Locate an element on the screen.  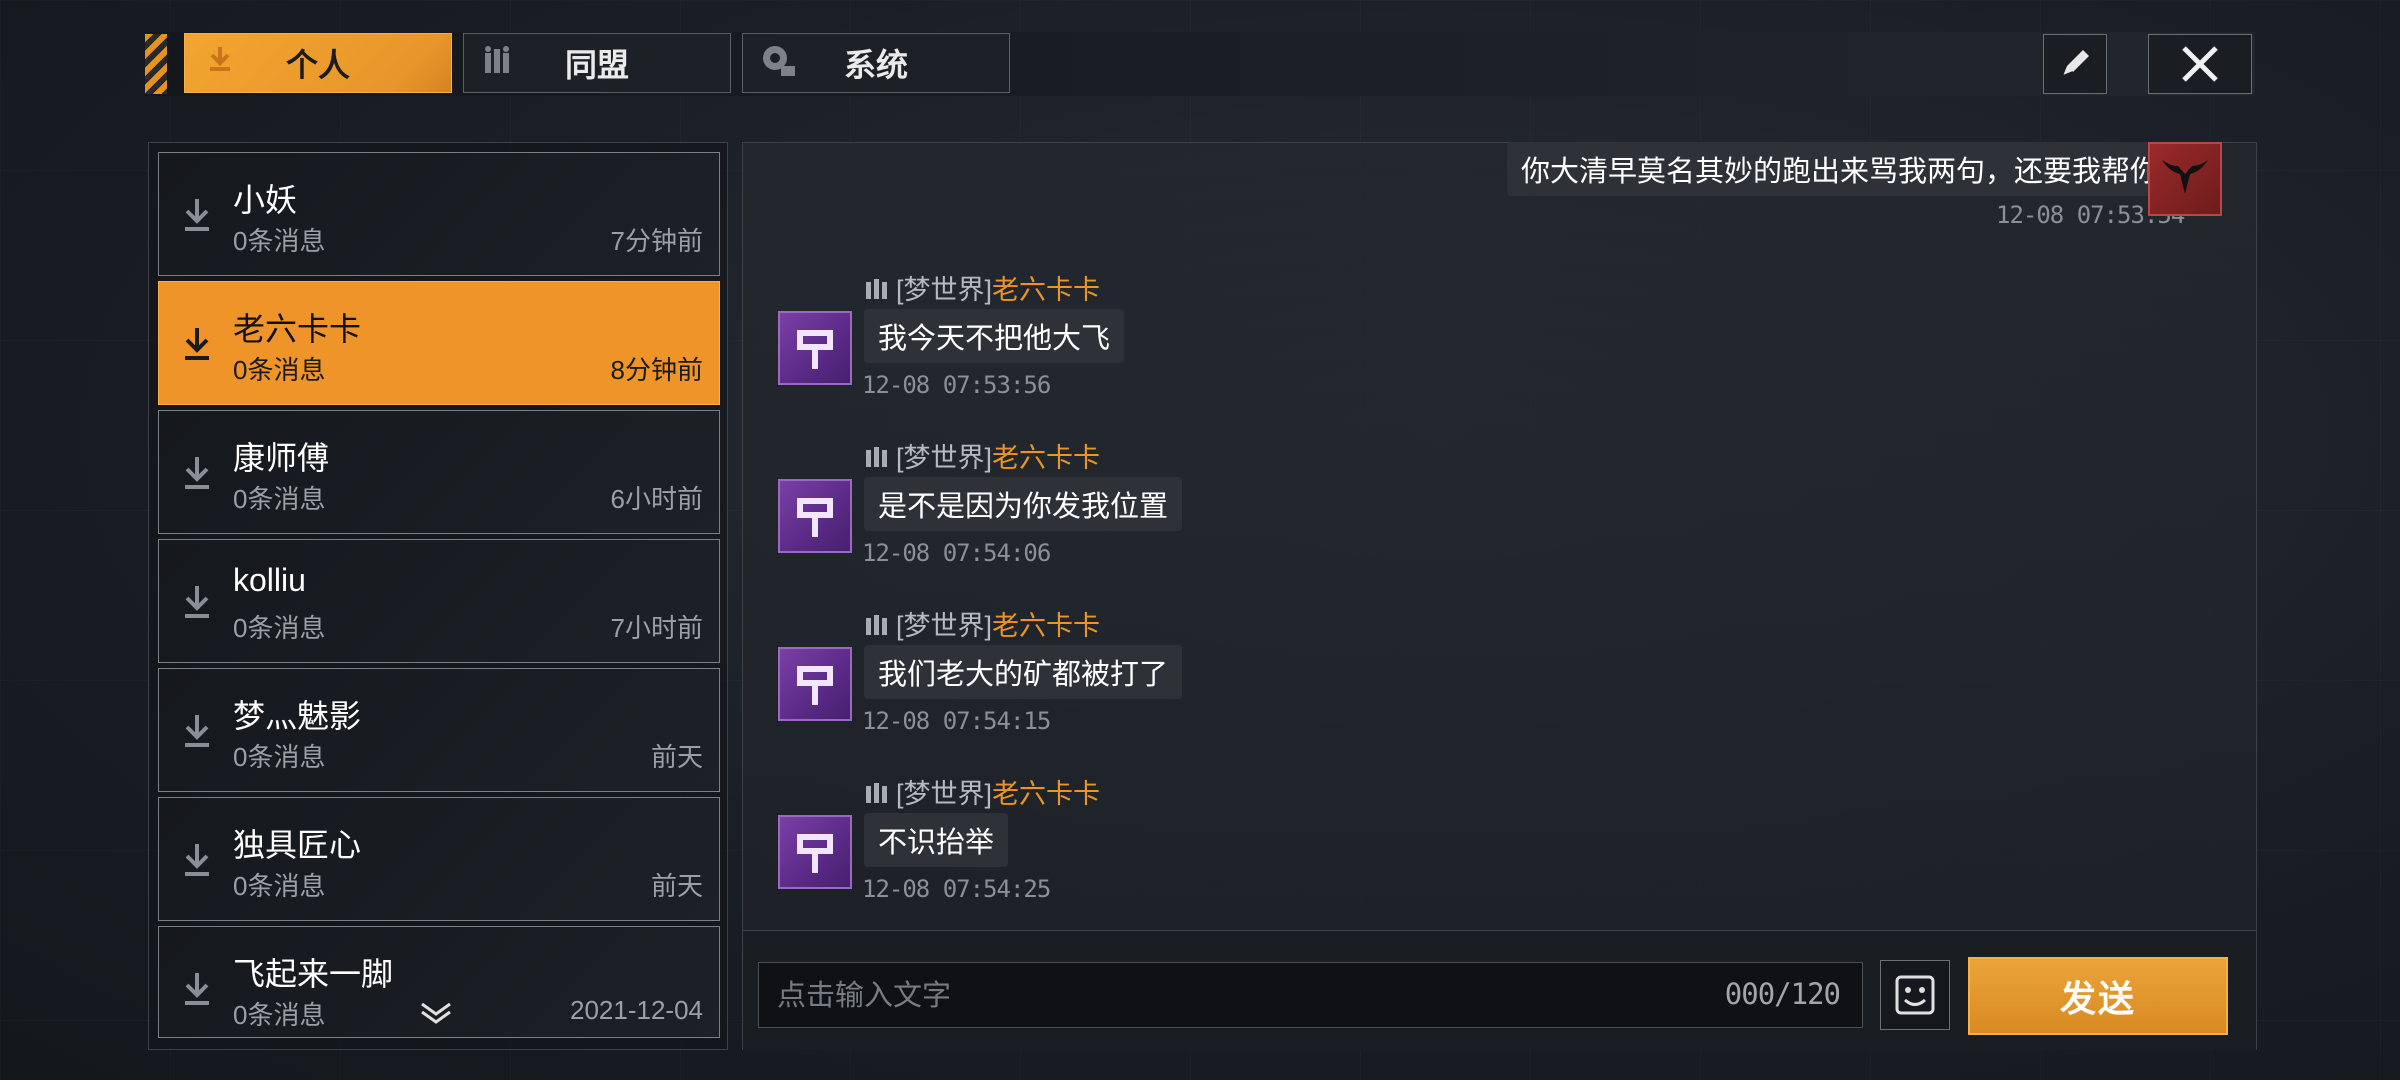
close-button is located at coordinates (2200, 64).